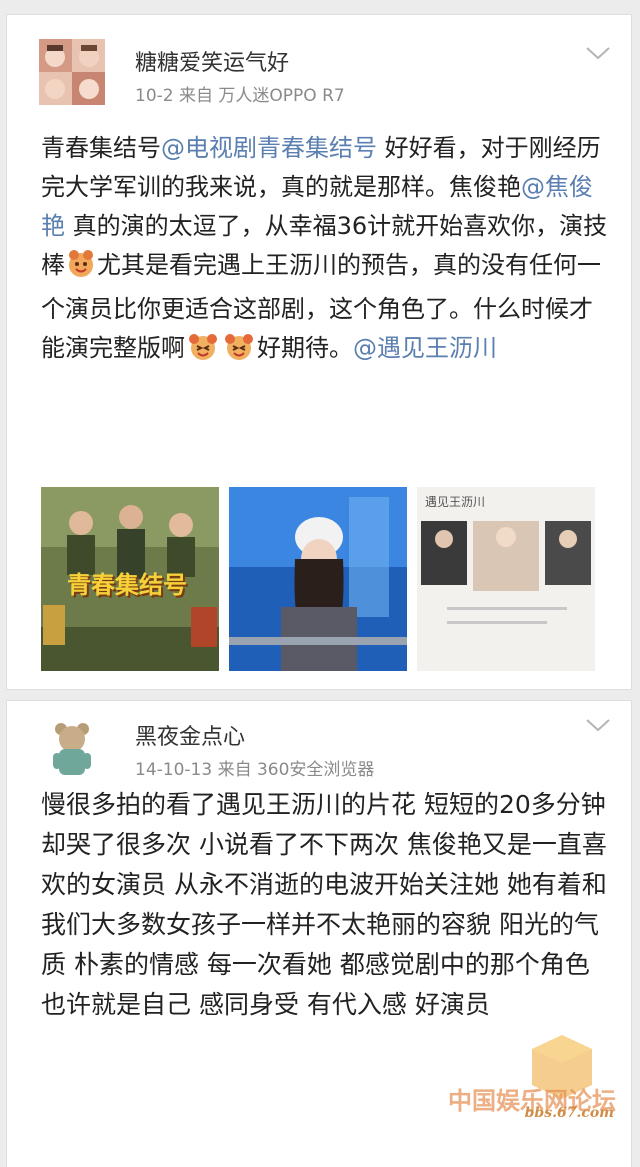 The height and width of the screenshot is (1167, 640). I want to click on post-source: 来自 万人迷OPPO R7, so click(262, 96).